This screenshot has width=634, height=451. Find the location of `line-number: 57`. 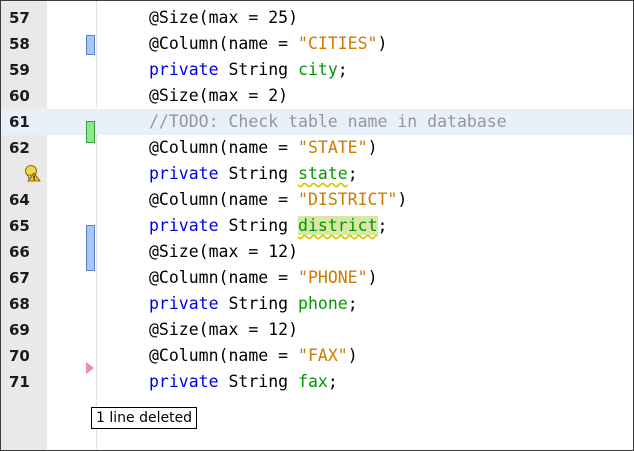

line-number: 57 is located at coordinates (19, 18).